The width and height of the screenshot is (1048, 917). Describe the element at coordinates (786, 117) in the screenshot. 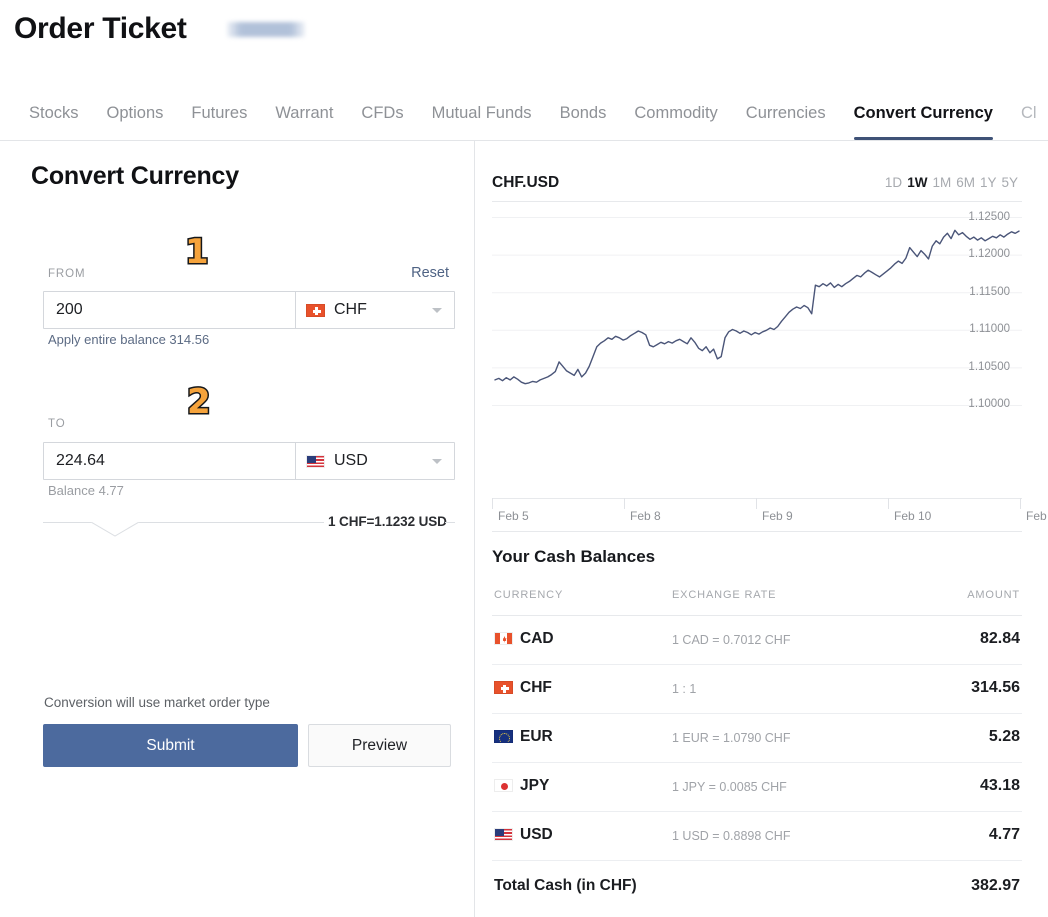

I see `tab-currencies: Currencies` at that location.